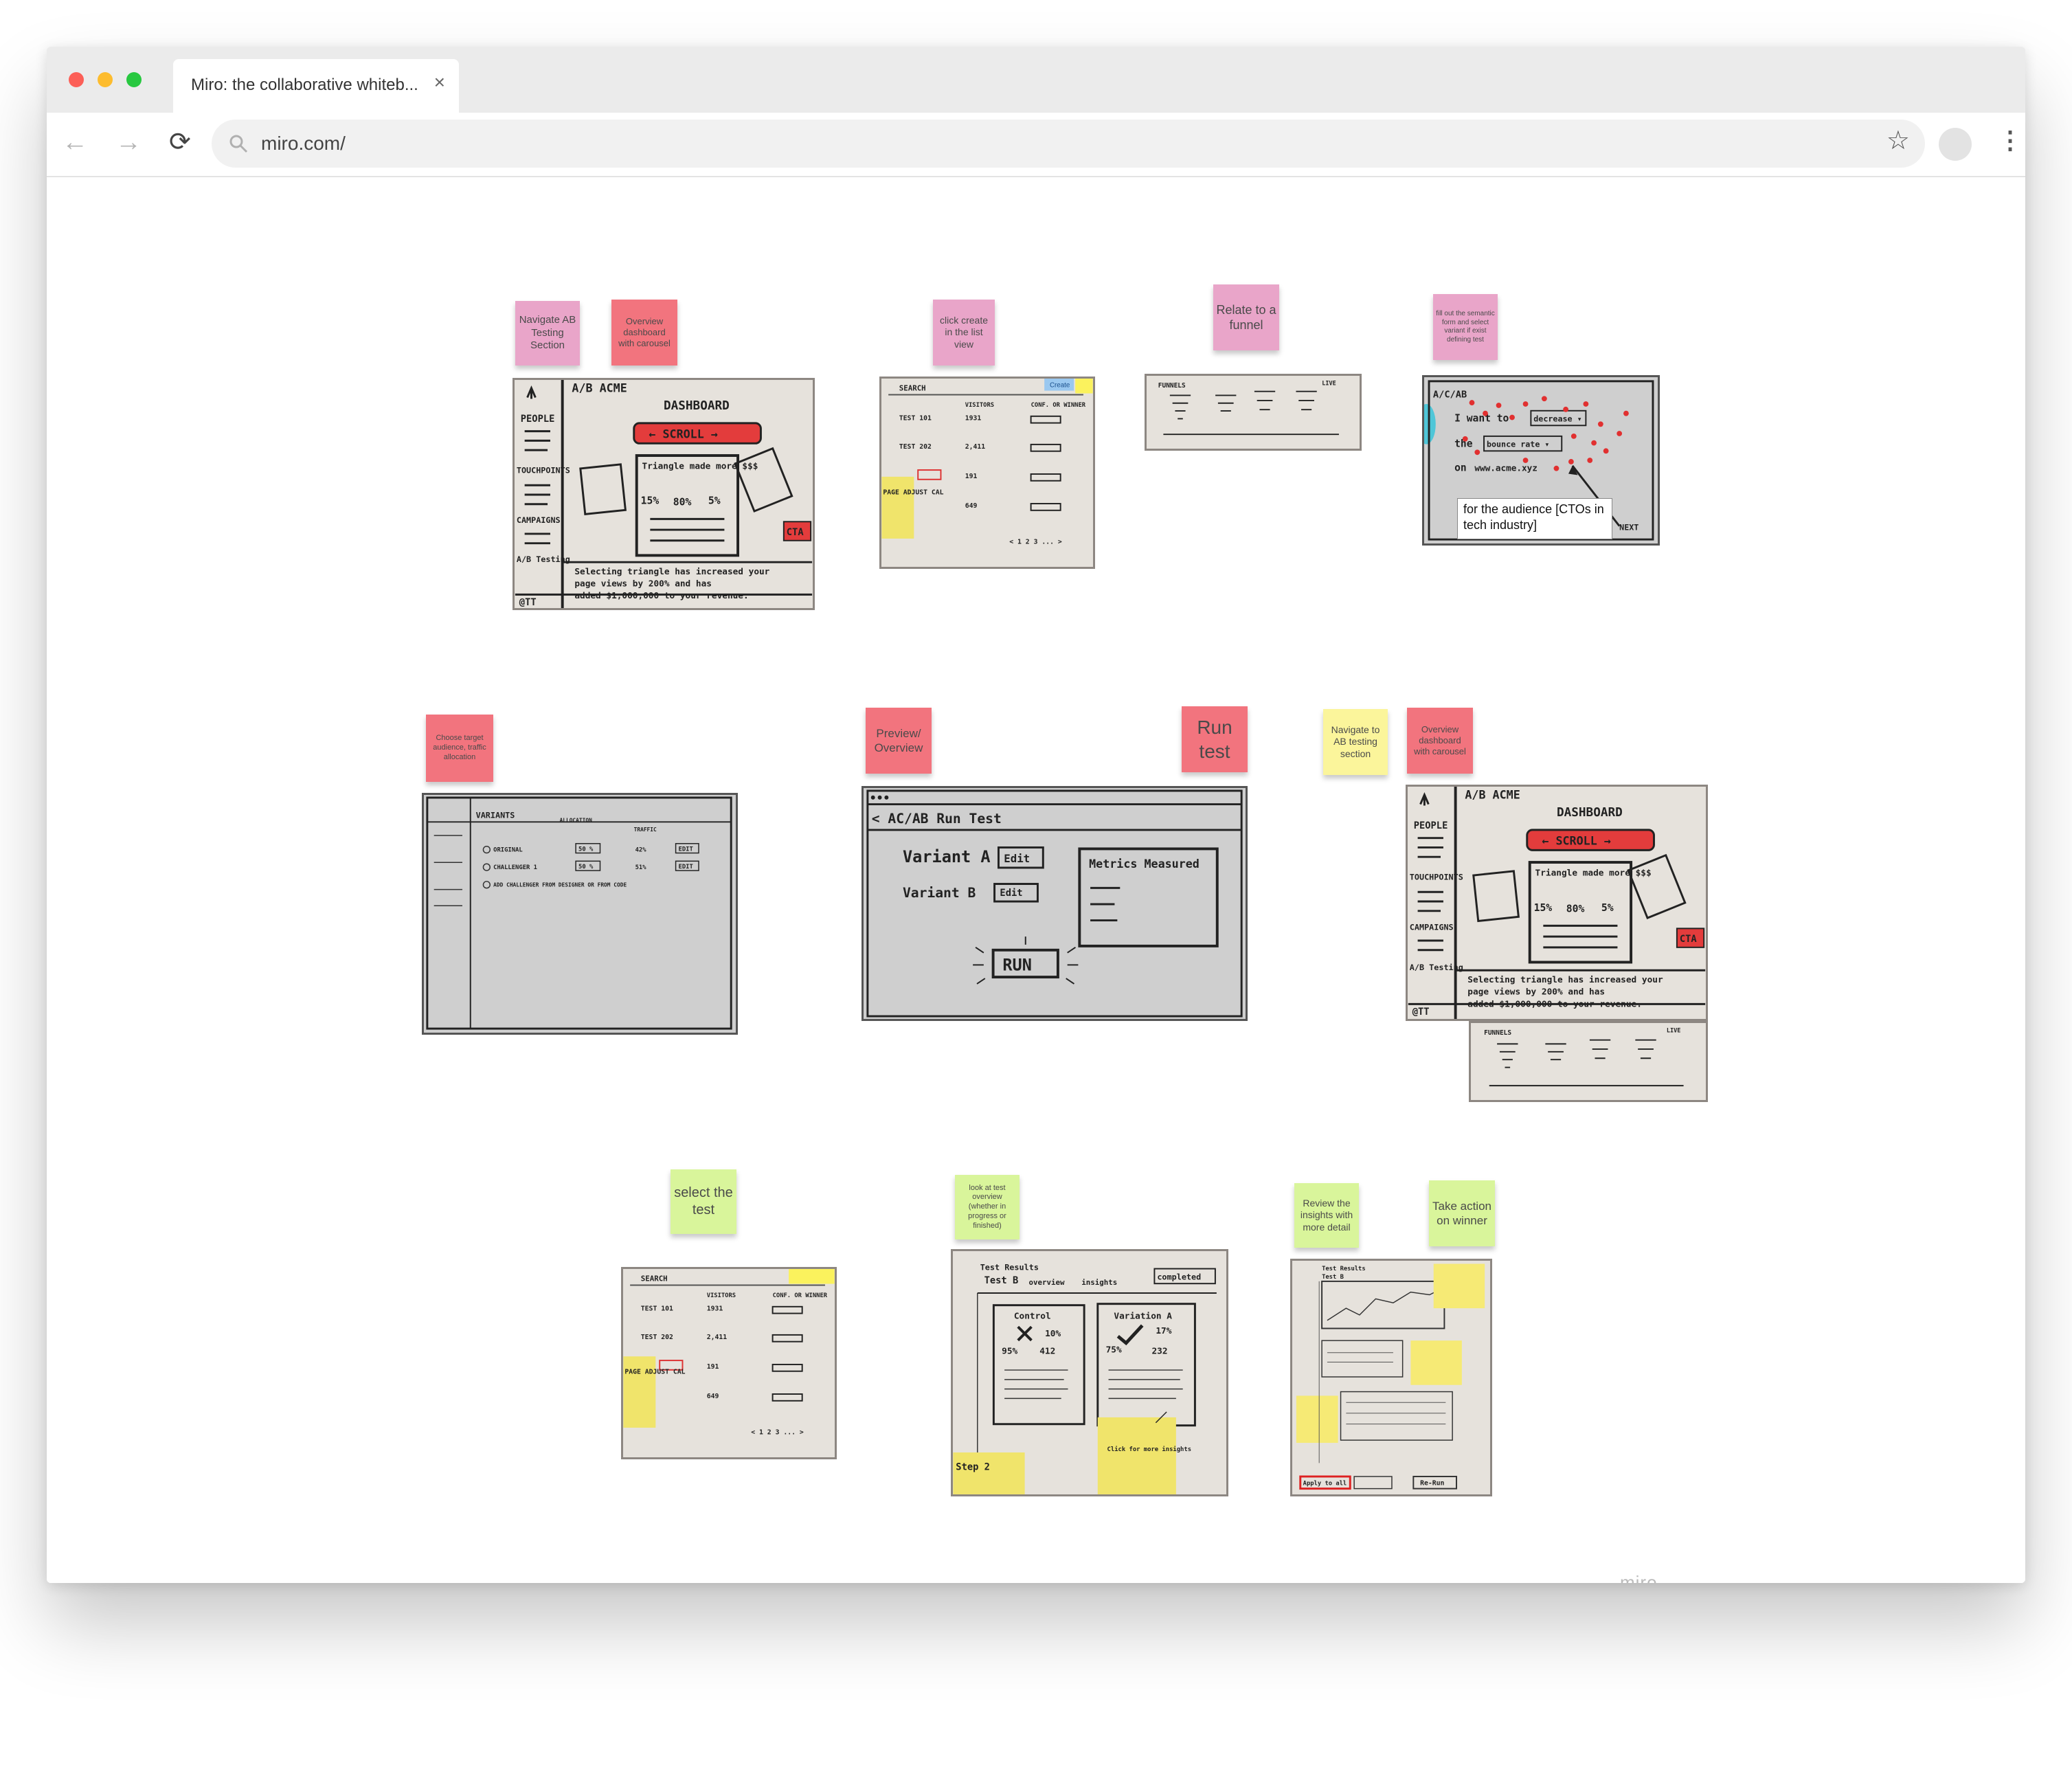  Describe the element at coordinates (1391, 1377) in the screenshot. I see `insights-sketch: Test Results Test B Apply to all Re-Run` at that location.